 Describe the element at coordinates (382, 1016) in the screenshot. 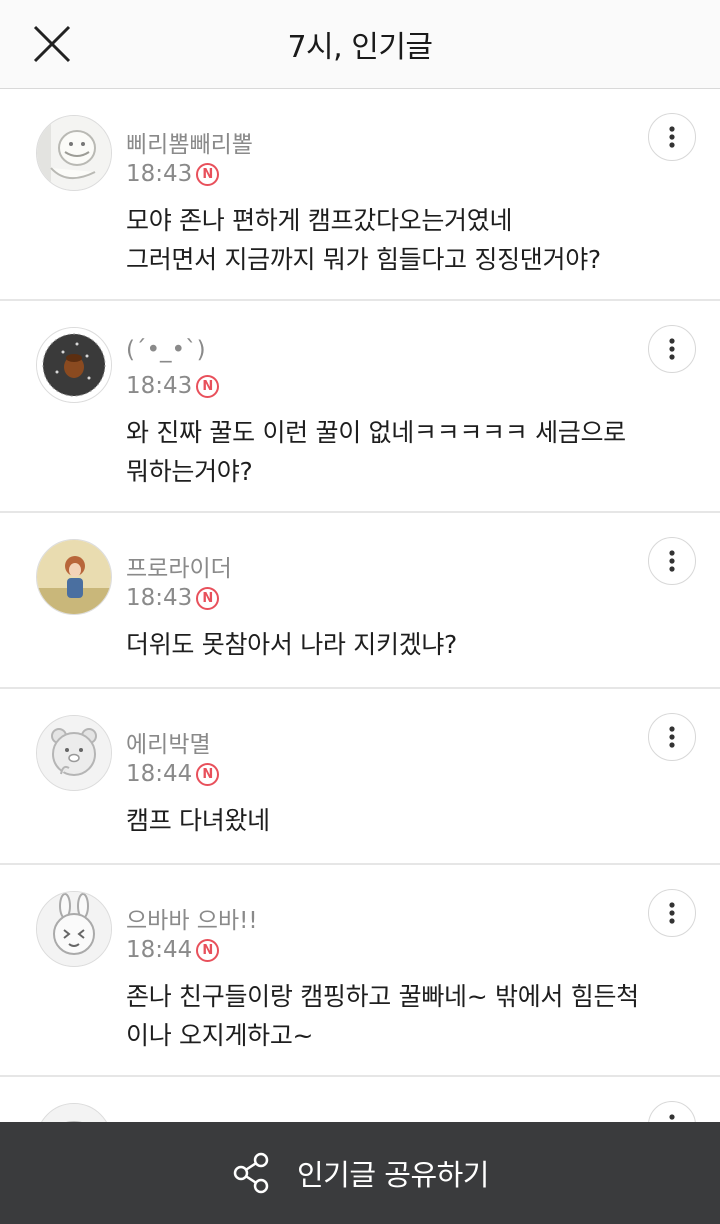

I see `comment-text: 존나 친구들이랑 캠핑하고 꿀빠네~ 밖에서 힘든척 이나 오지게하고~` at that location.